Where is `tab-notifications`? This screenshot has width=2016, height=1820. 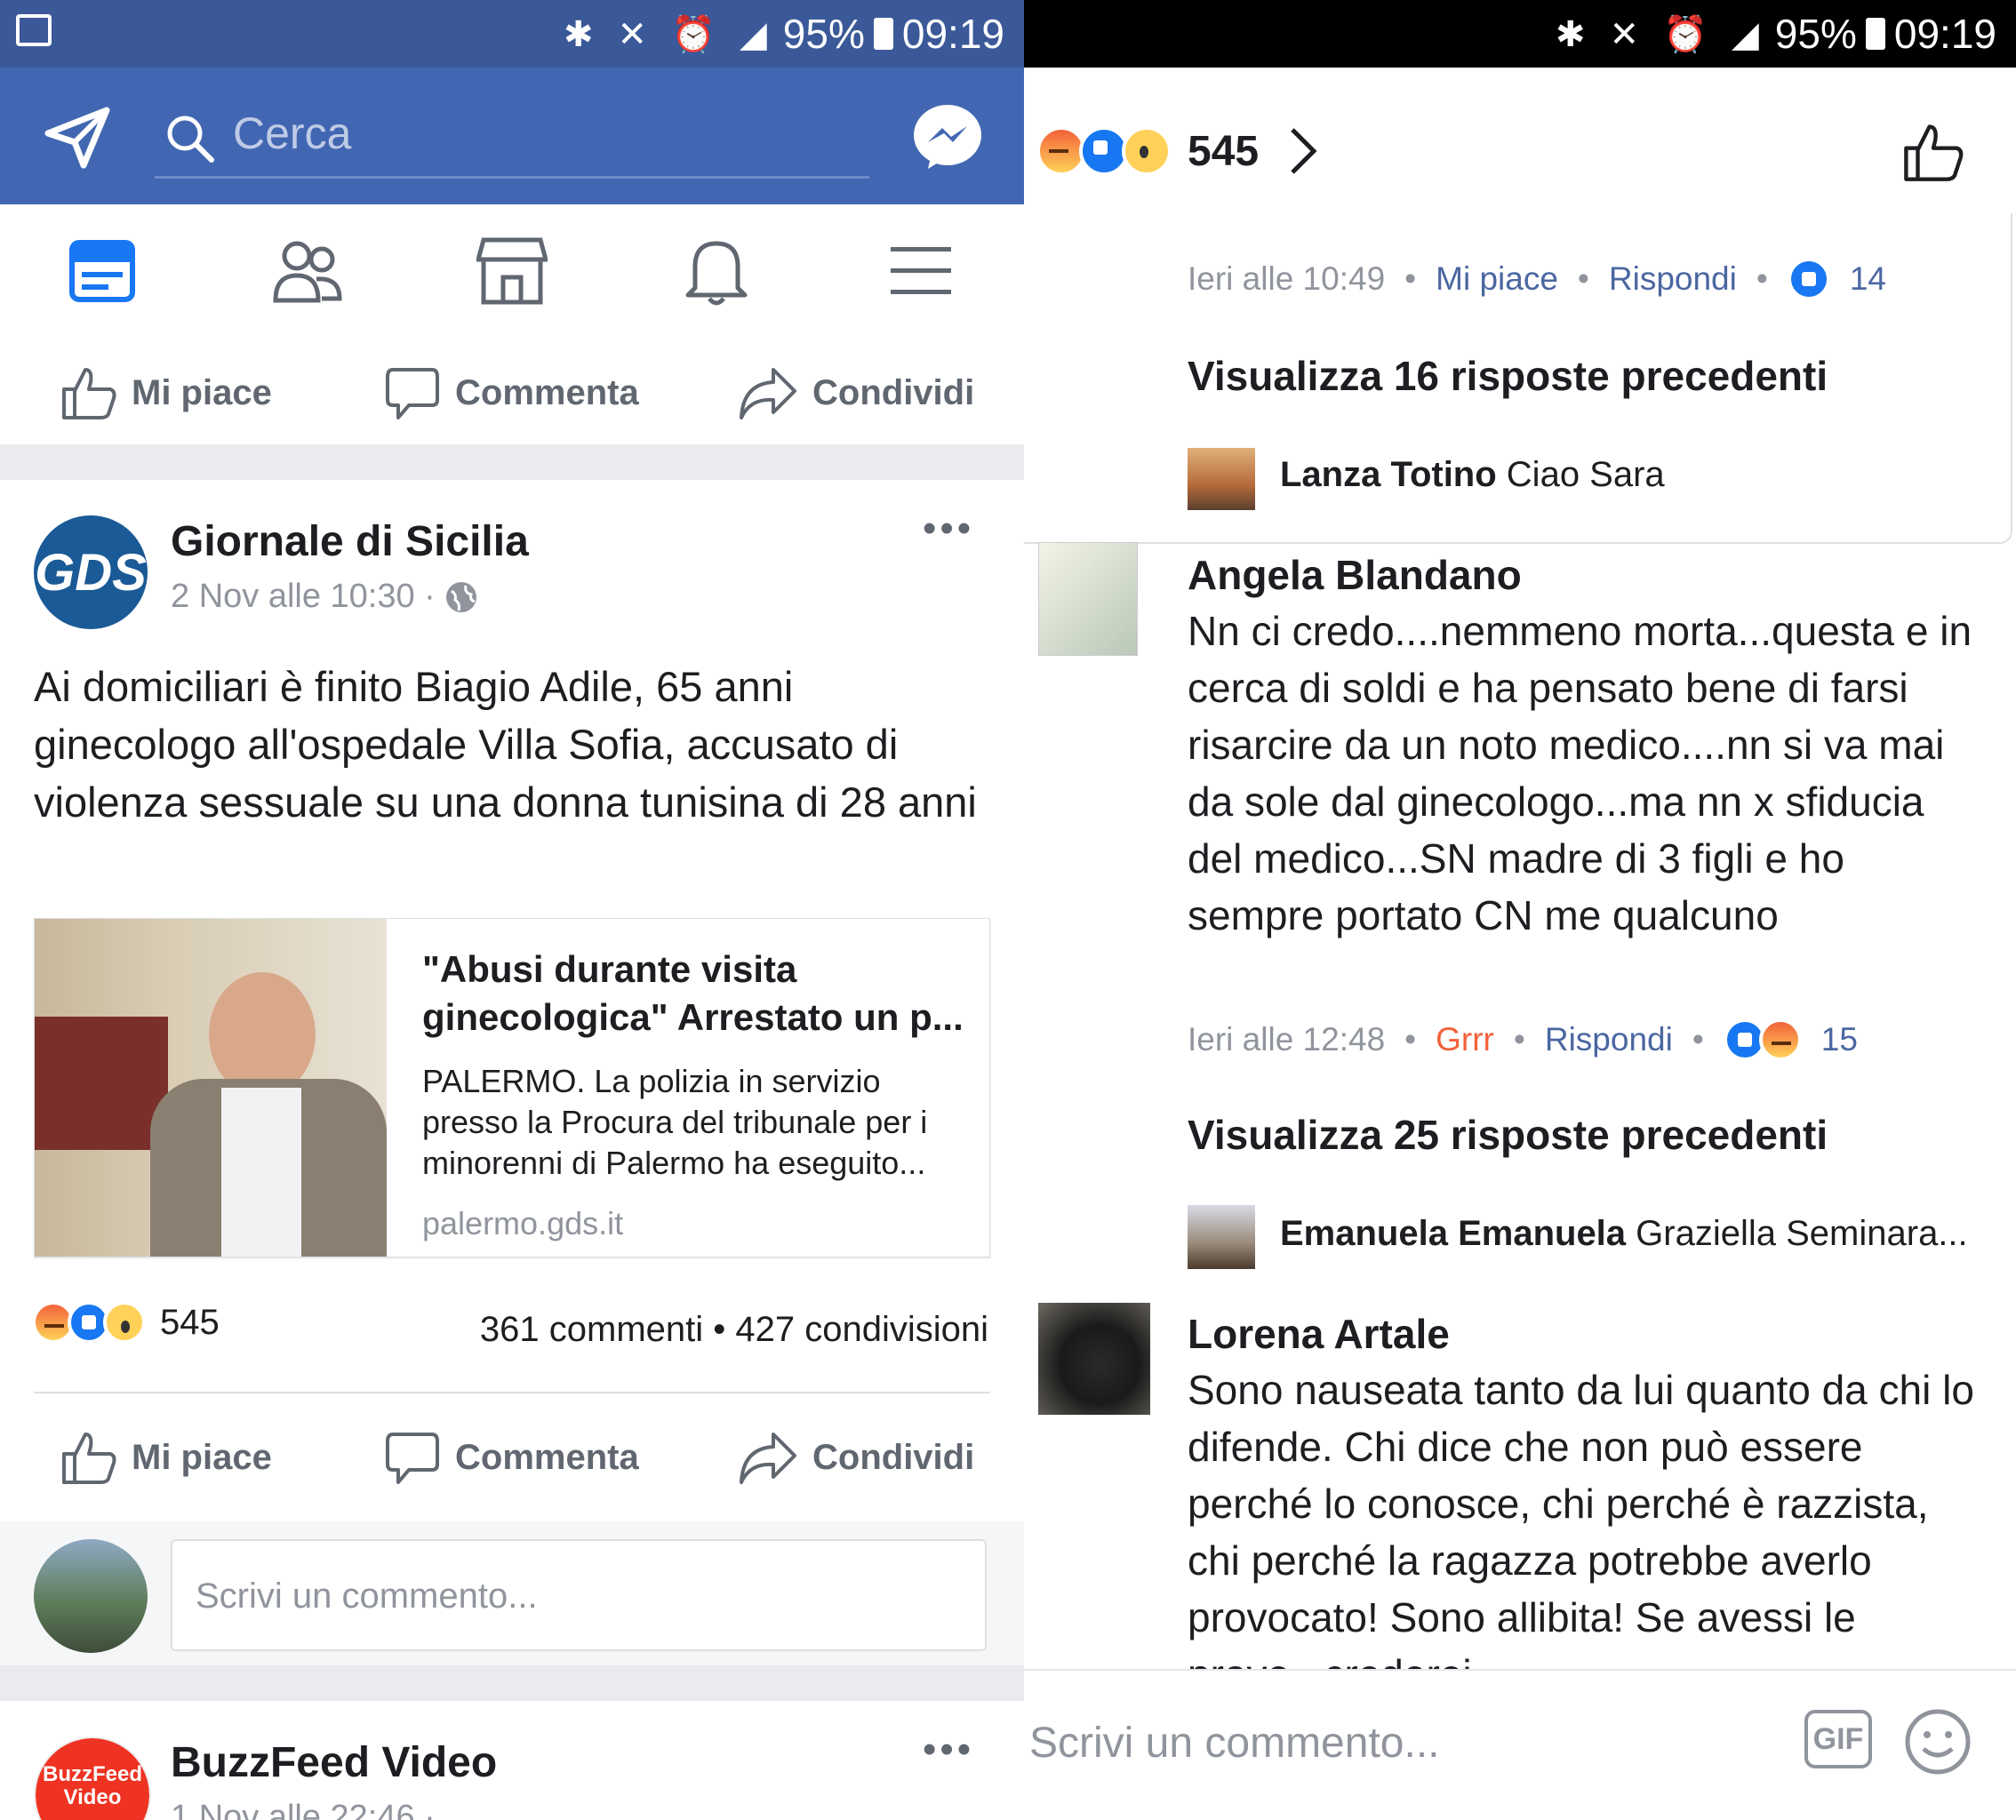
tab-notifications is located at coordinates (716, 271).